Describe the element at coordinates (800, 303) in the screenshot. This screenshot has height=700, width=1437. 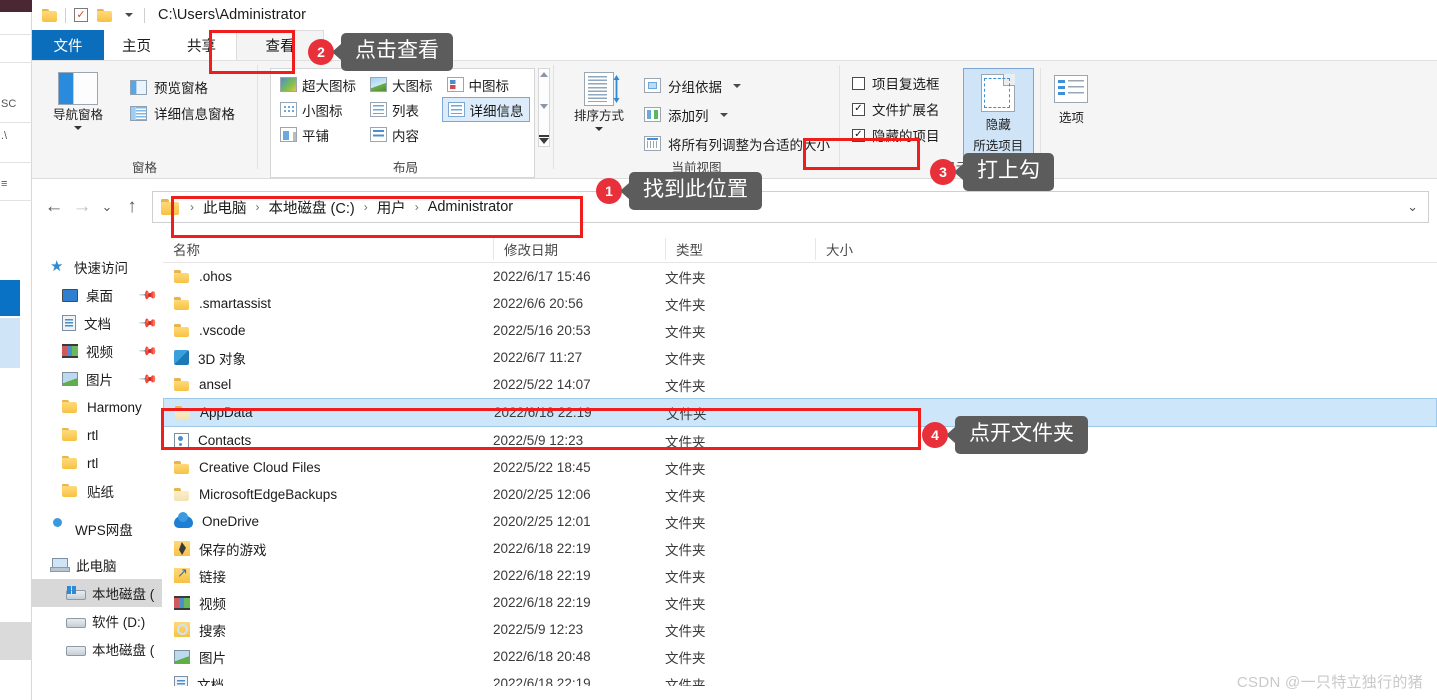
I see `table-row: .smartassist 2022/6/6 20:56 文件夹` at that location.